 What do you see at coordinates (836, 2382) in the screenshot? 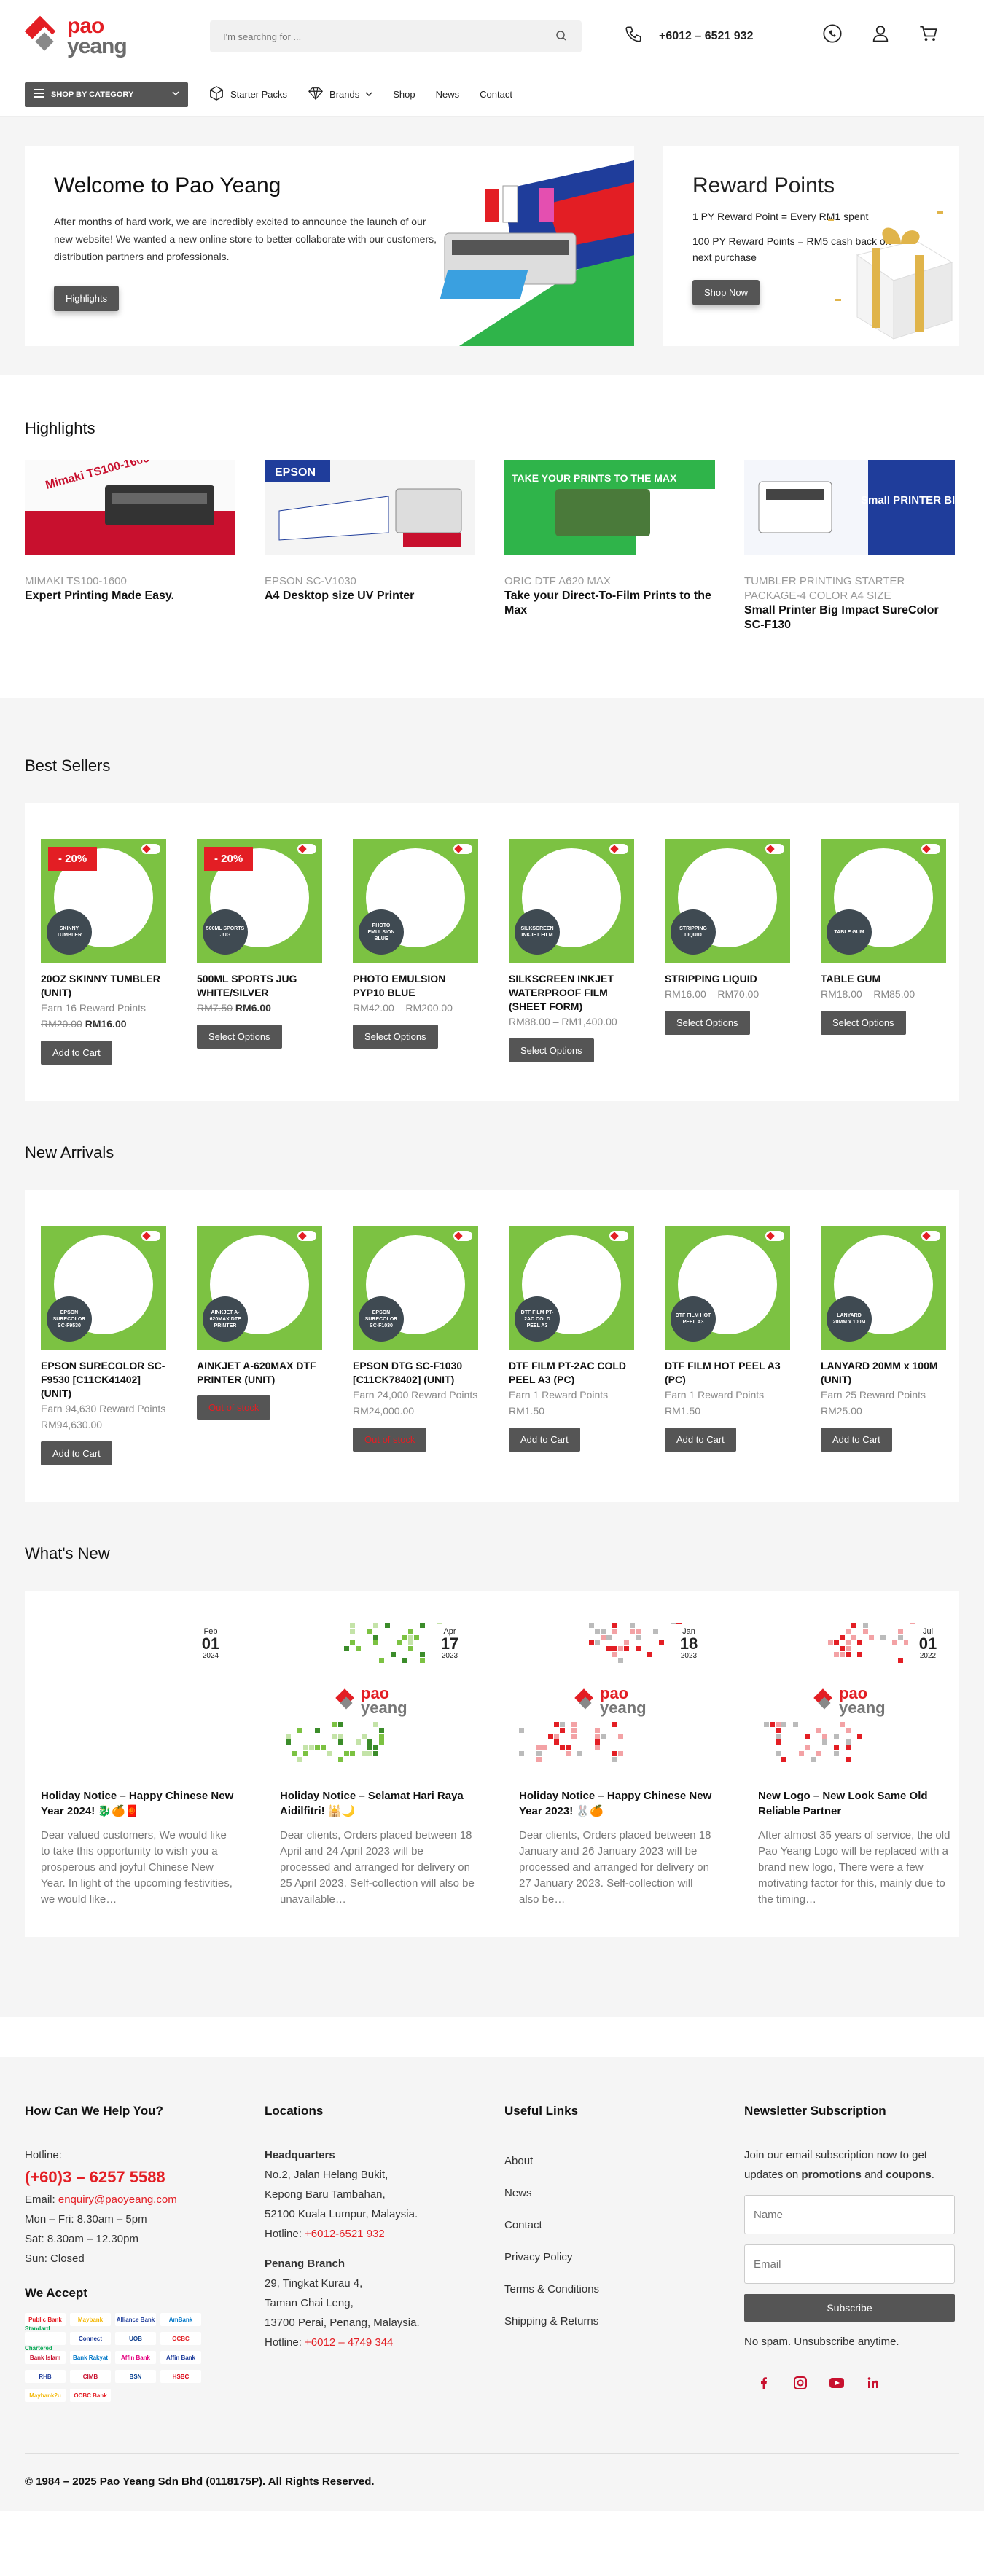
I see `youtube-icon` at bounding box center [836, 2382].